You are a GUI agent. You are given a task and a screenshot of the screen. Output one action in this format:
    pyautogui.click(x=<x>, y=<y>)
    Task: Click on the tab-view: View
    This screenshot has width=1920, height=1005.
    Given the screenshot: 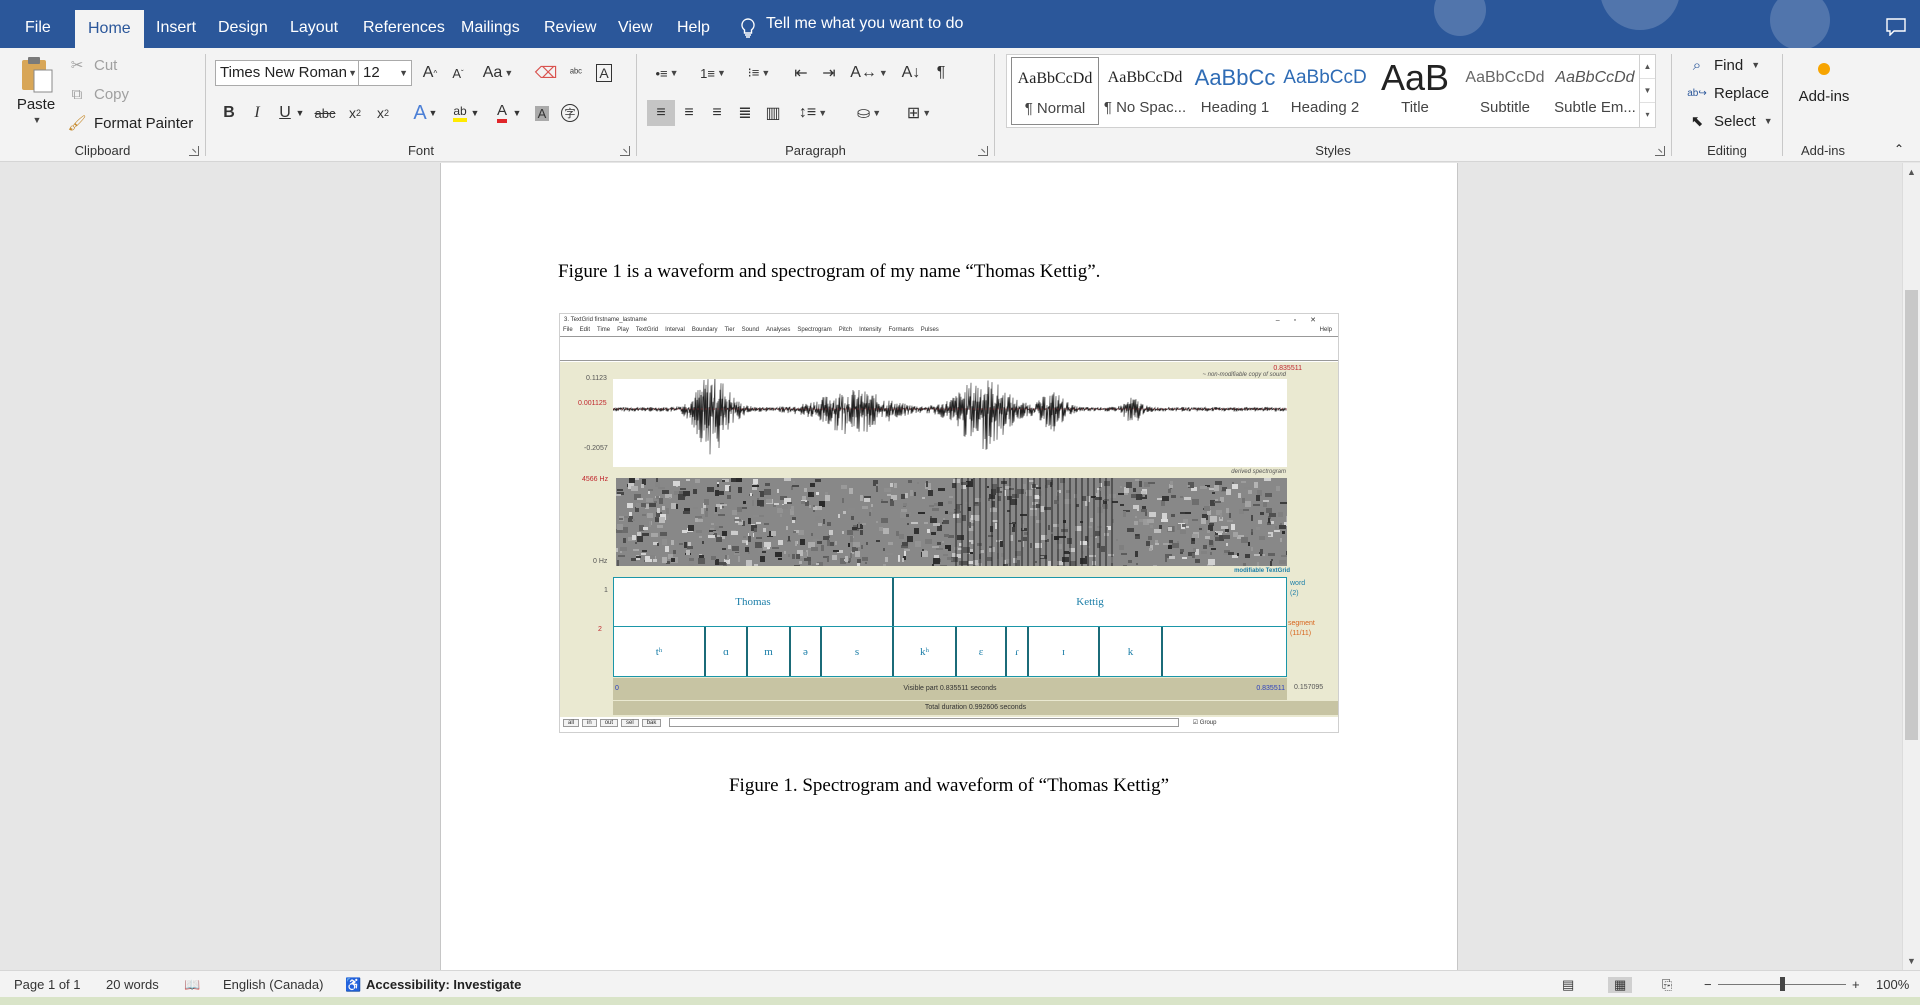 What is the action you would take?
    pyautogui.click(x=635, y=24)
    